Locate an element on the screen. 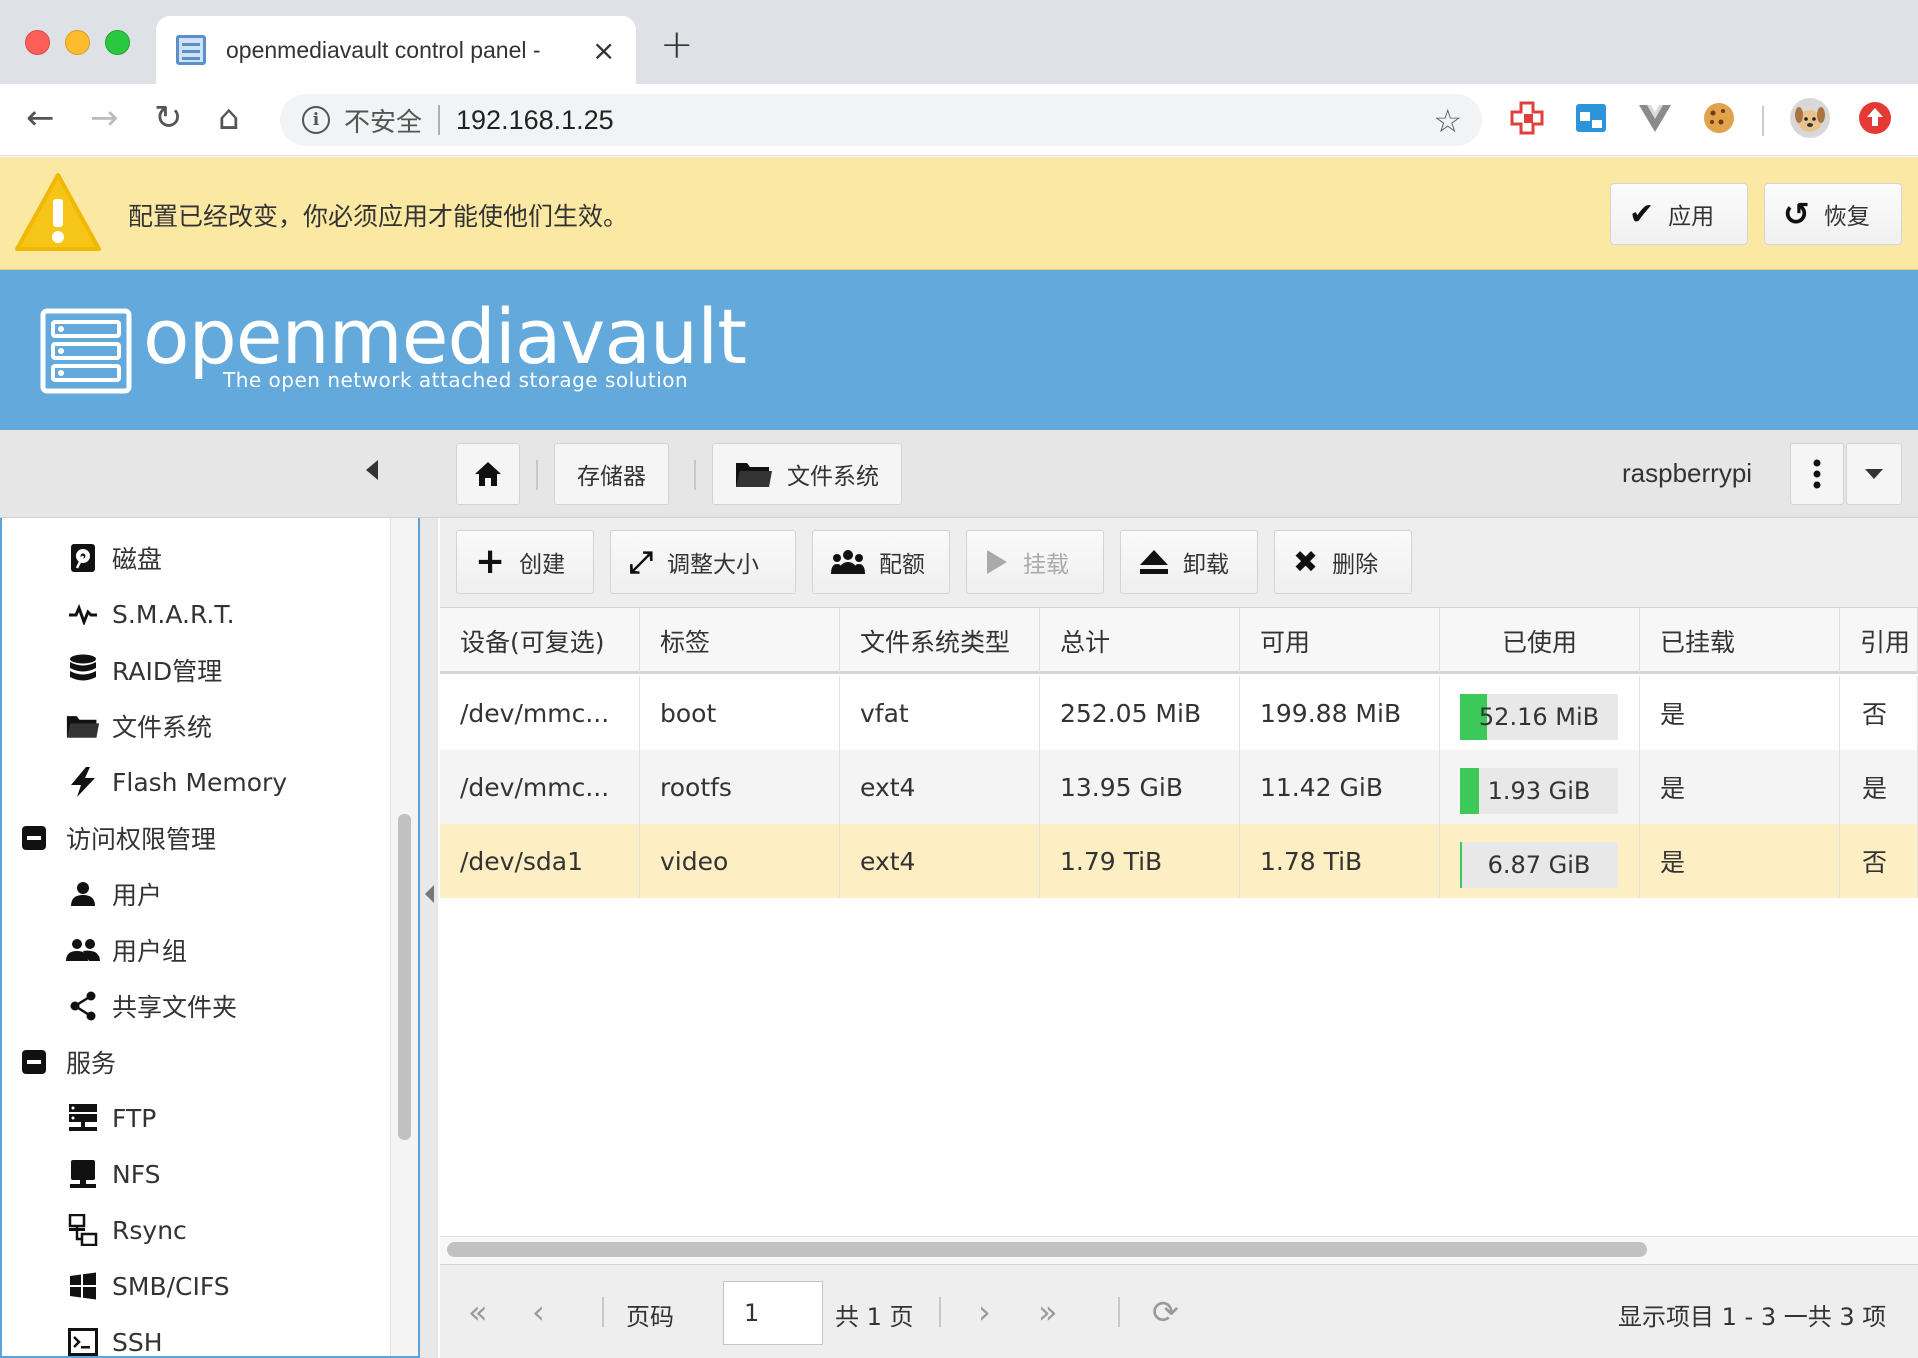  unmount-button: 卸载 is located at coordinates (1189, 562).